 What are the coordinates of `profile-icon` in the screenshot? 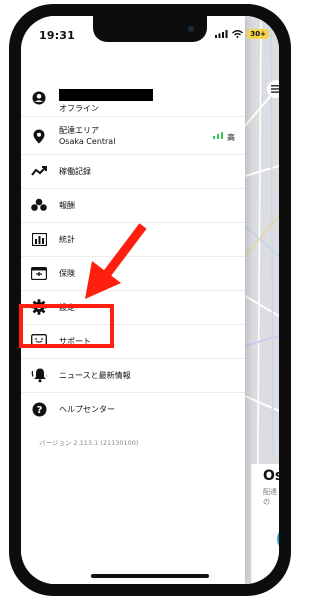 It's located at (39, 98).